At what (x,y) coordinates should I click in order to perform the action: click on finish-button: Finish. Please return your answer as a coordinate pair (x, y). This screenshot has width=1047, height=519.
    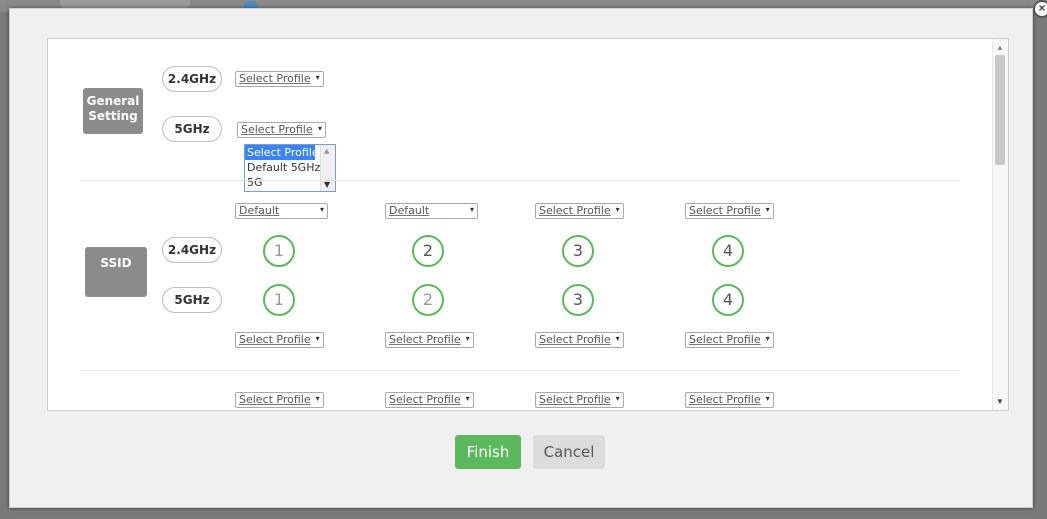
    Looking at the image, I should click on (488, 452).